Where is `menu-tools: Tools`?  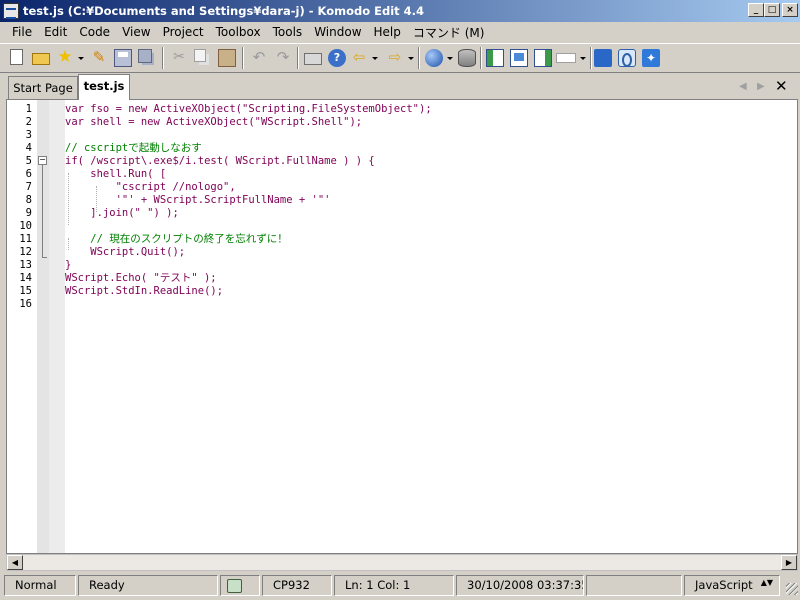 menu-tools: Tools is located at coordinates (288, 32).